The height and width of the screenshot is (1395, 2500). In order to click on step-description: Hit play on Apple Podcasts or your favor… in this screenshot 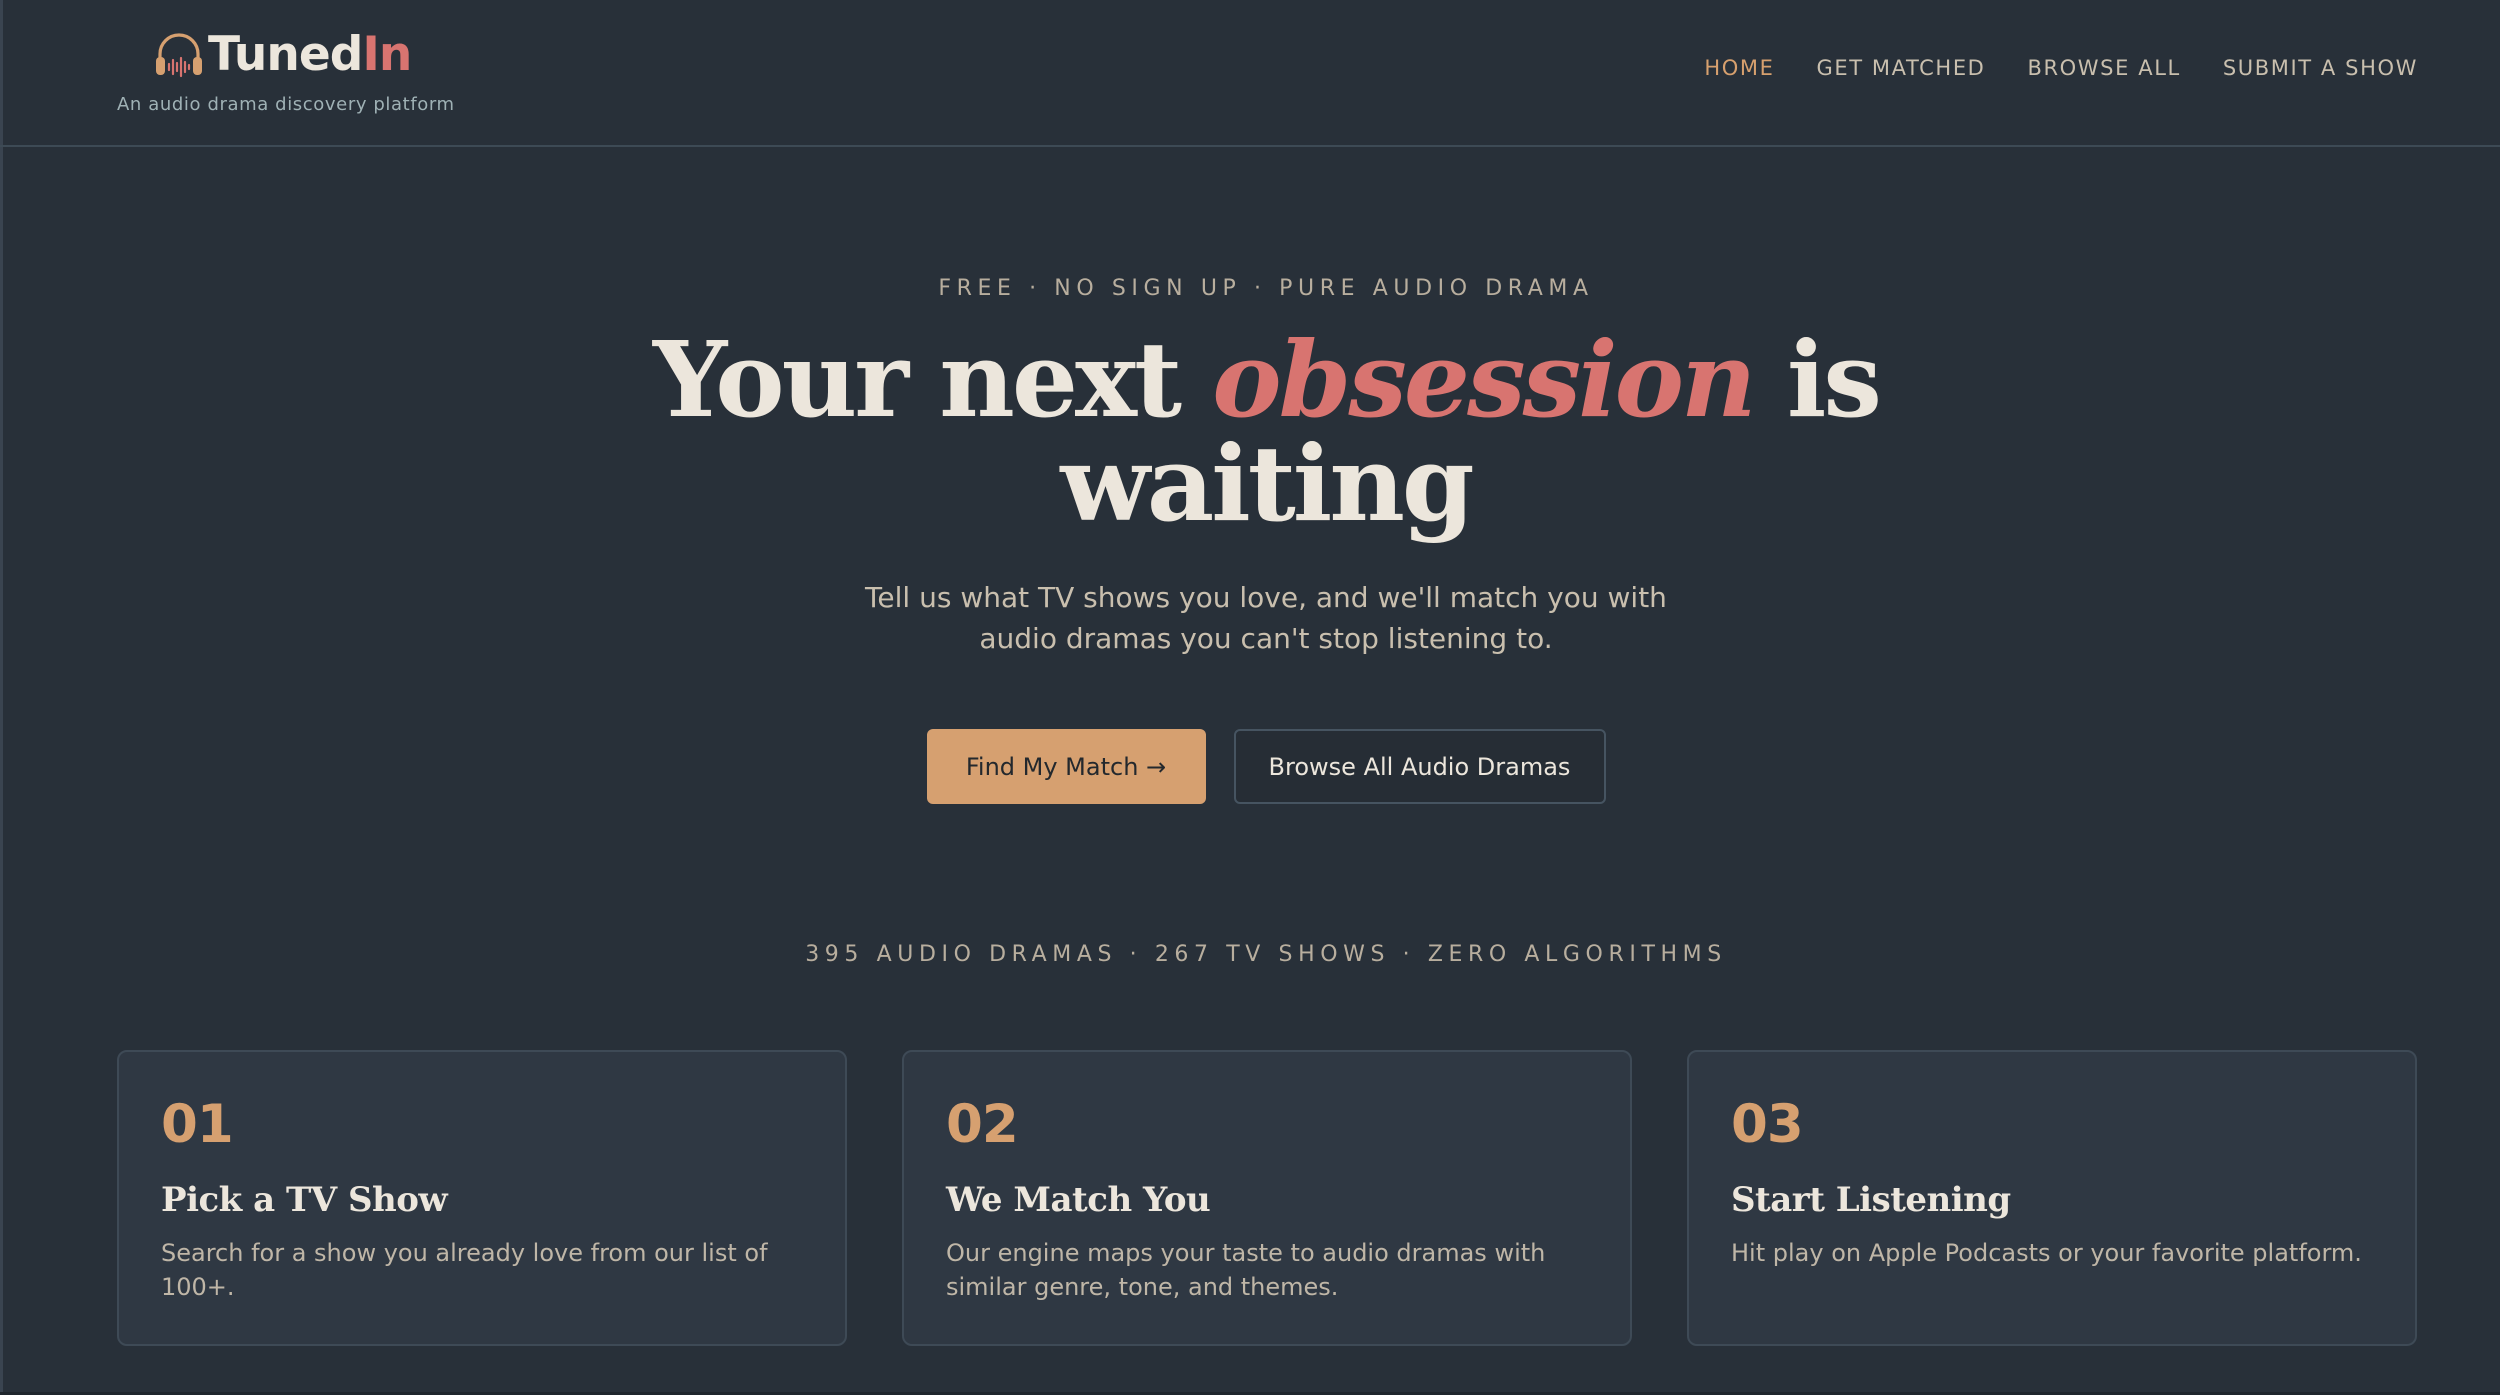, I will do `click(2046, 1253)`.